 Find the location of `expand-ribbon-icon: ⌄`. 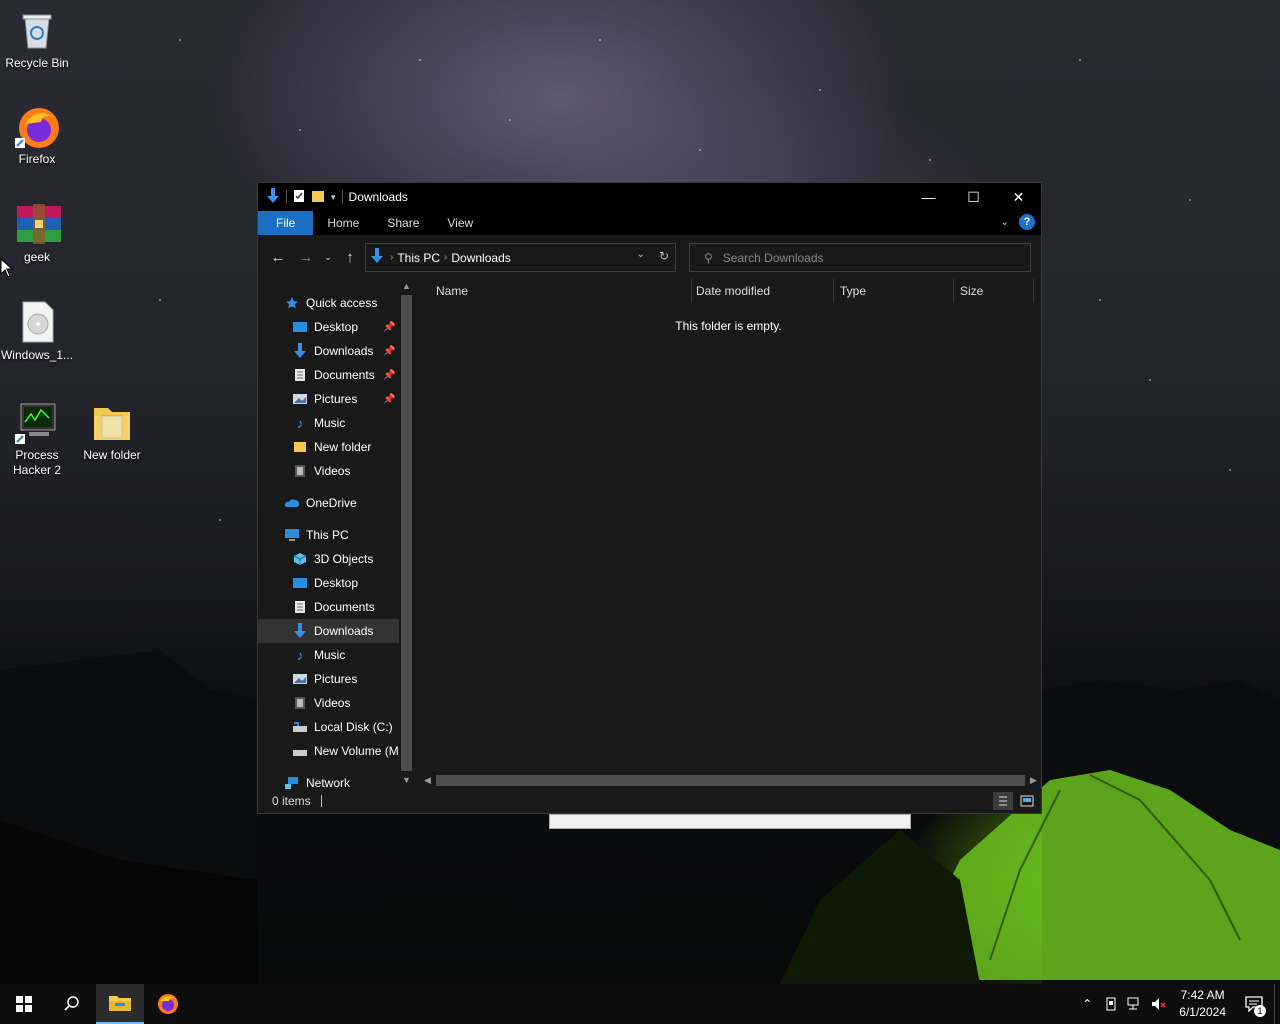

expand-ribbon-icon: ⌄ is located at coordinates (1005, 222).